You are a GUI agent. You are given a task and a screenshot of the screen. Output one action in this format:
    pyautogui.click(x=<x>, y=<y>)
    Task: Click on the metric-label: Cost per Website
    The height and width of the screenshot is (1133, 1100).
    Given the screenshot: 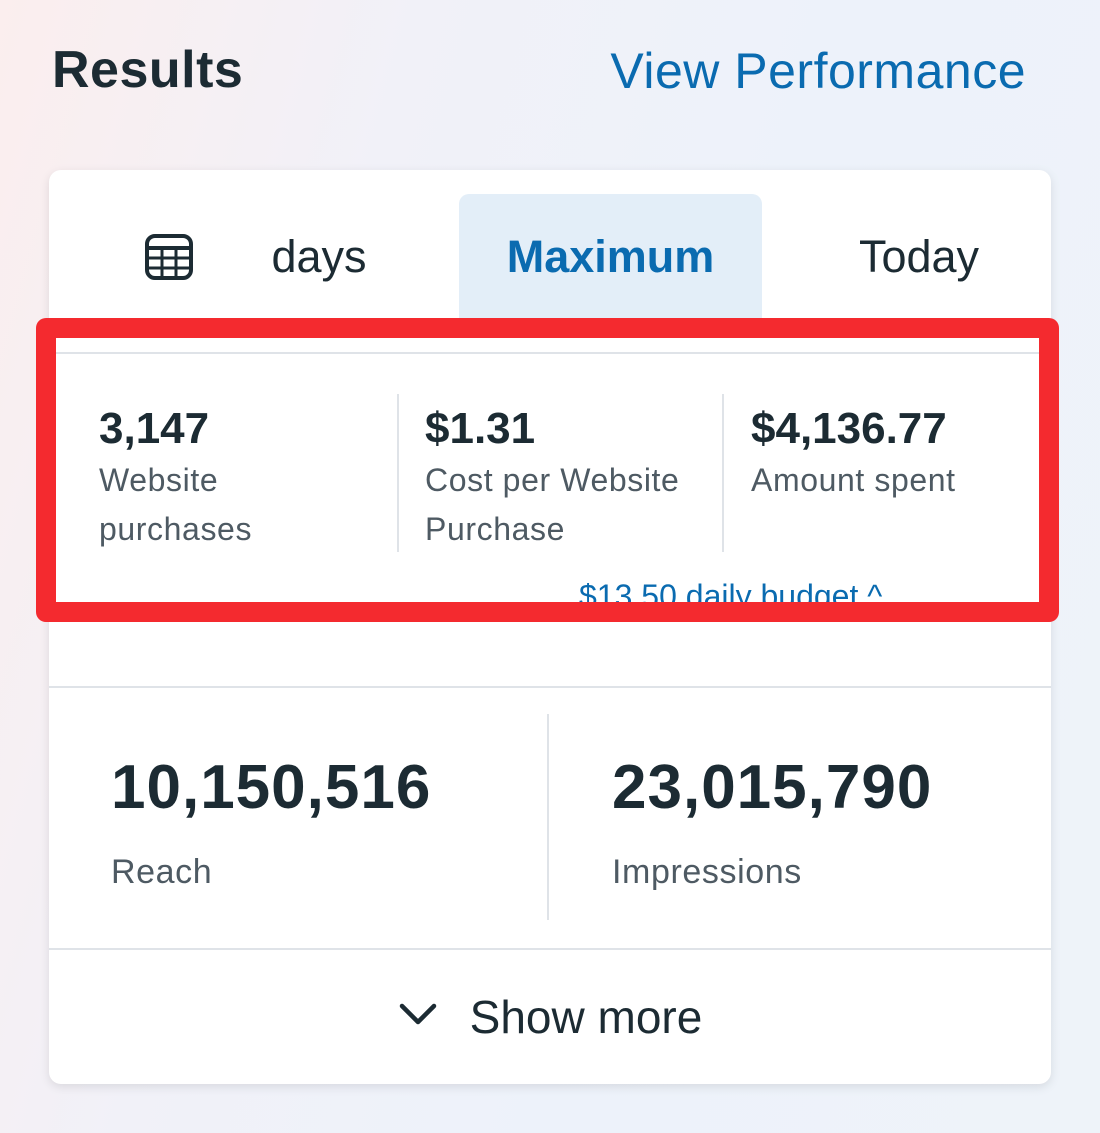 What is the action you would take?
    pyautogui.click(x=552, y=480)
    